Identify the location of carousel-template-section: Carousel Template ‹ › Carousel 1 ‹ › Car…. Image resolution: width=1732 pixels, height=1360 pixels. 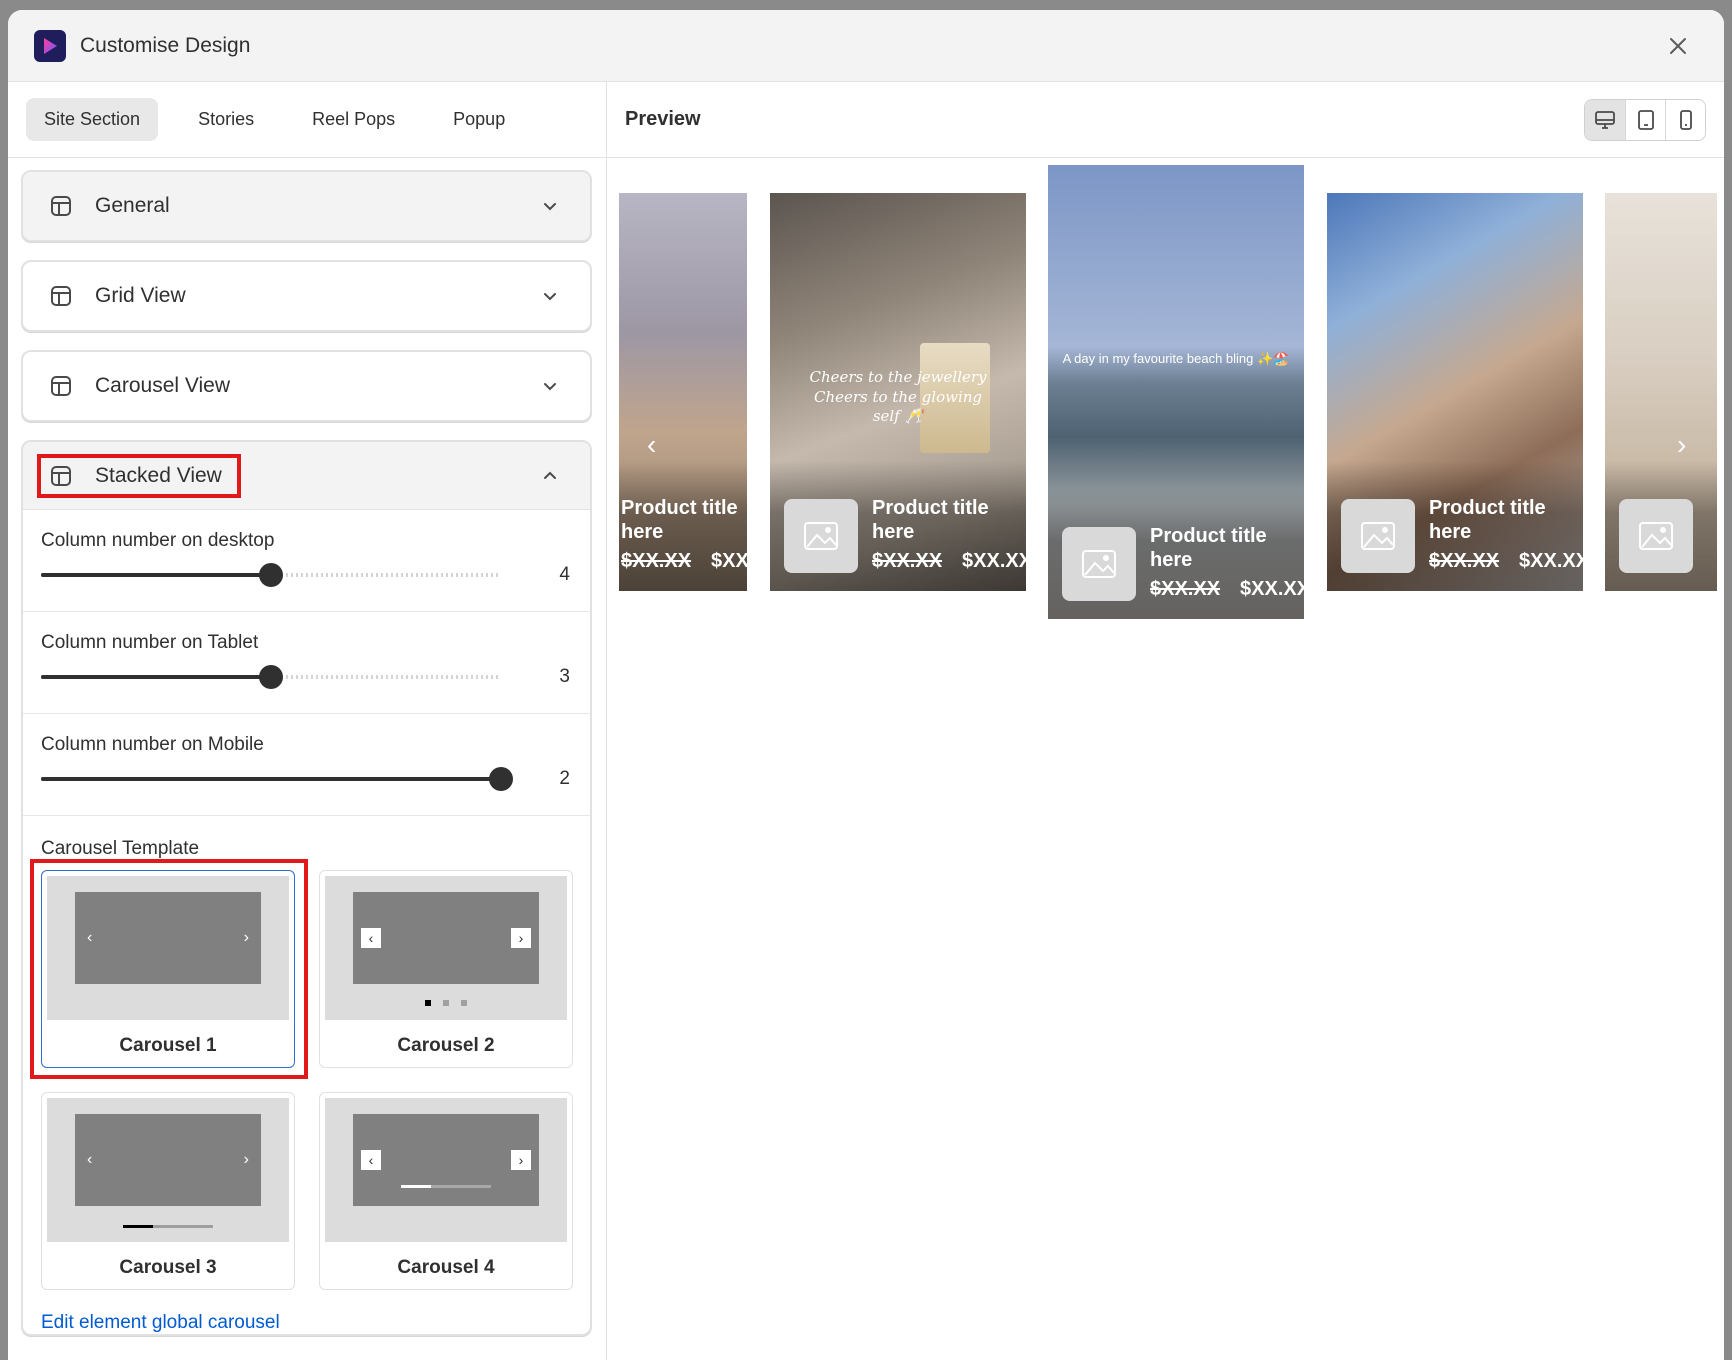
(306, 1075).